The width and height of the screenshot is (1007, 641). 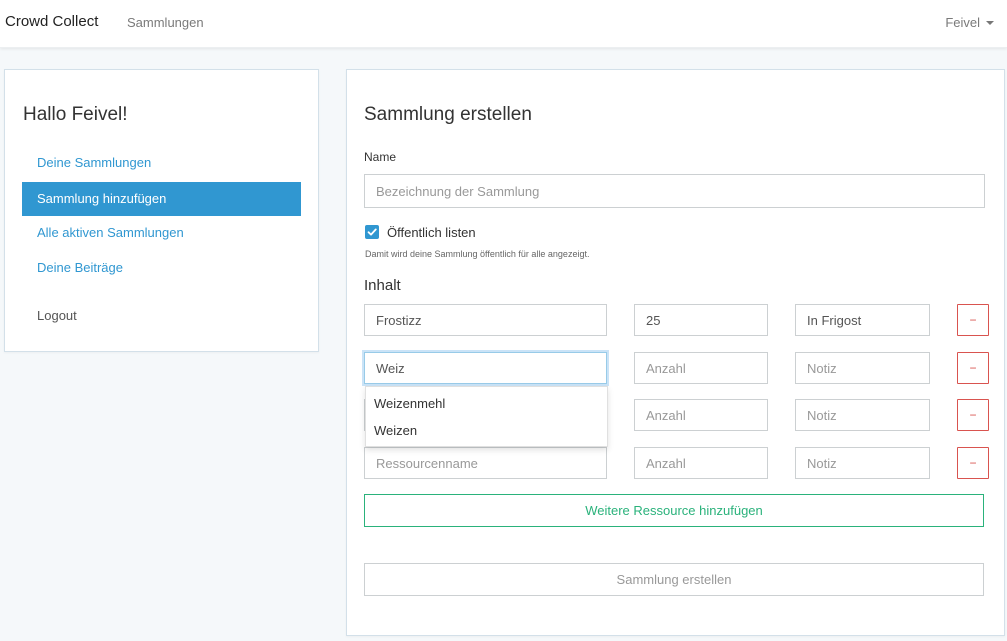 I want to click on add-resource-button: Weitere Ressource hinzufügen, so click(x=674, y=510).